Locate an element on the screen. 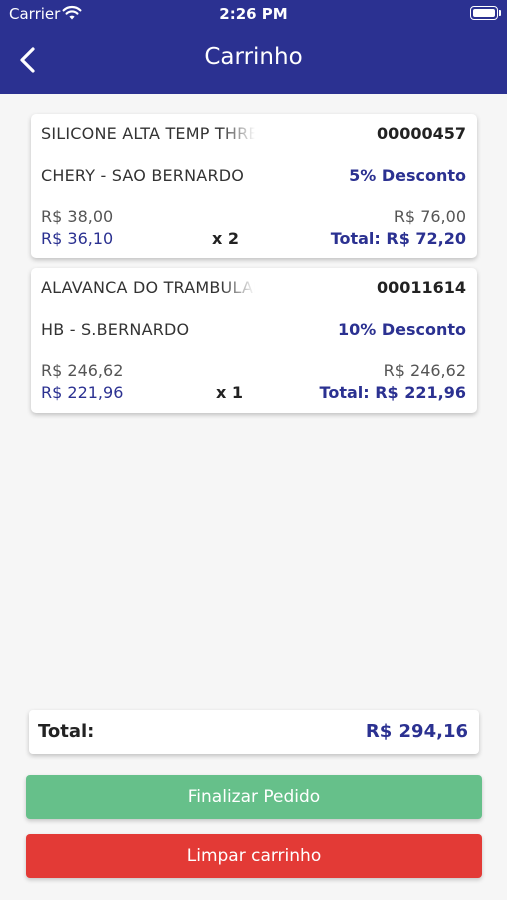 The width and height of the screenshot is (507, 900). order-total-bar: Total: R$ 294,16 is located at coordinates (254, 732).